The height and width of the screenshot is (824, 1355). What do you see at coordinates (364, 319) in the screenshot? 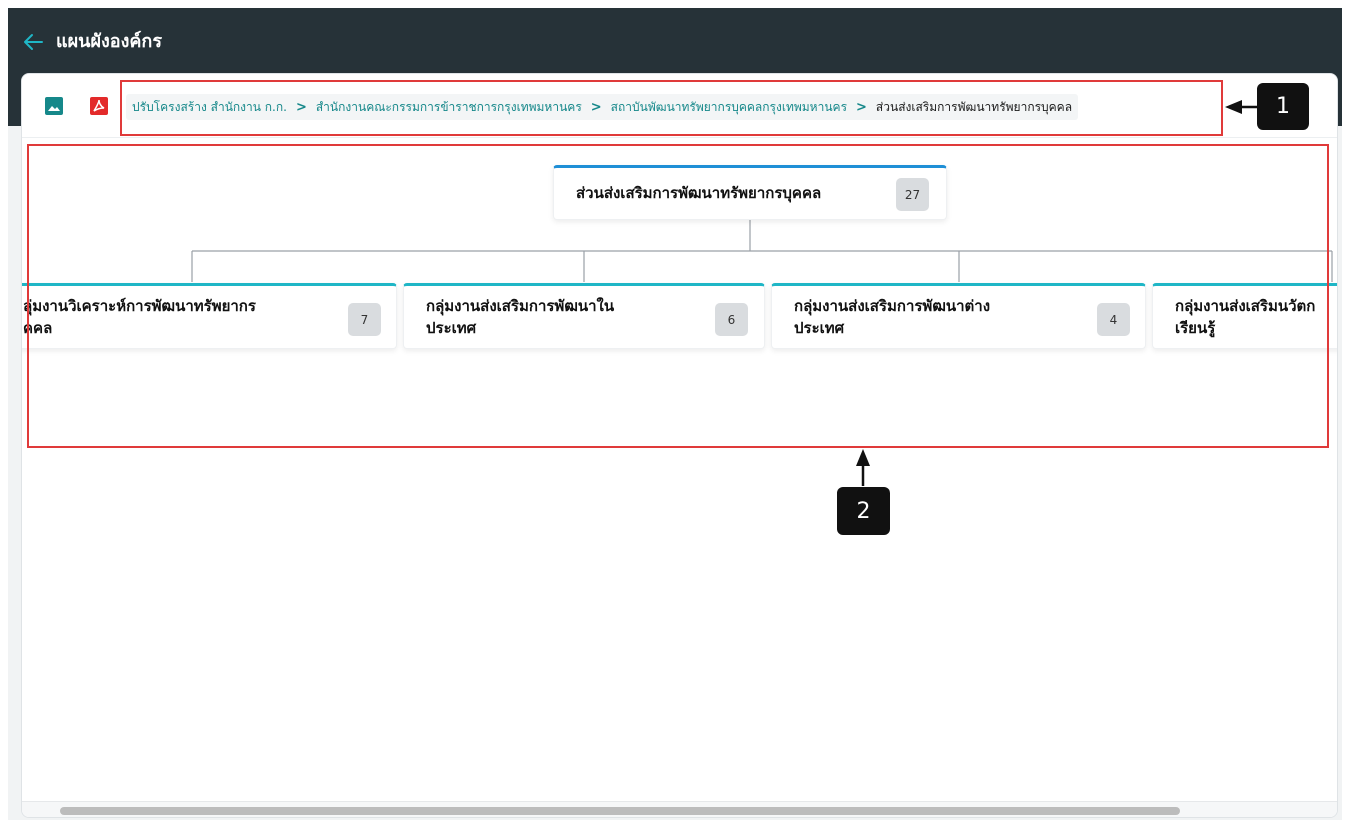
I see `org-node-count: 7` at bounding box center [364, 319].